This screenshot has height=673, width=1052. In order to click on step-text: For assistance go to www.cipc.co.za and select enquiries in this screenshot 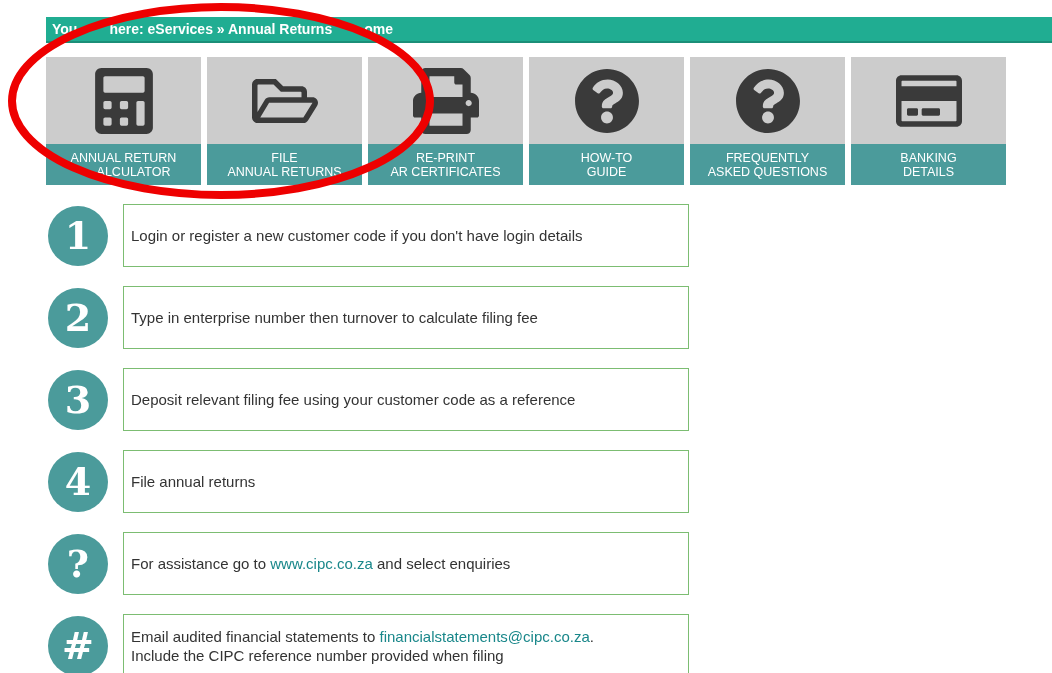, I will do `click(321, 563)`.